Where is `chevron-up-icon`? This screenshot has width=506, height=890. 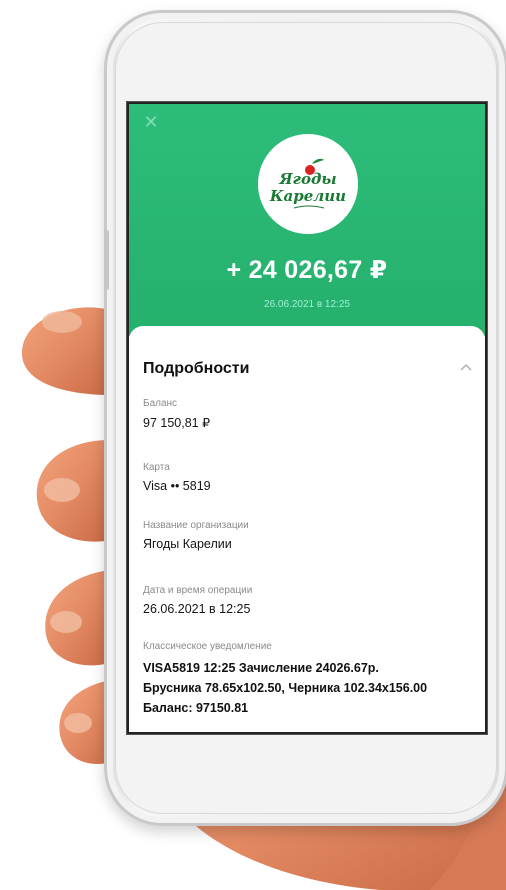 chevron-up-icon is located at coordinates (466, 367).